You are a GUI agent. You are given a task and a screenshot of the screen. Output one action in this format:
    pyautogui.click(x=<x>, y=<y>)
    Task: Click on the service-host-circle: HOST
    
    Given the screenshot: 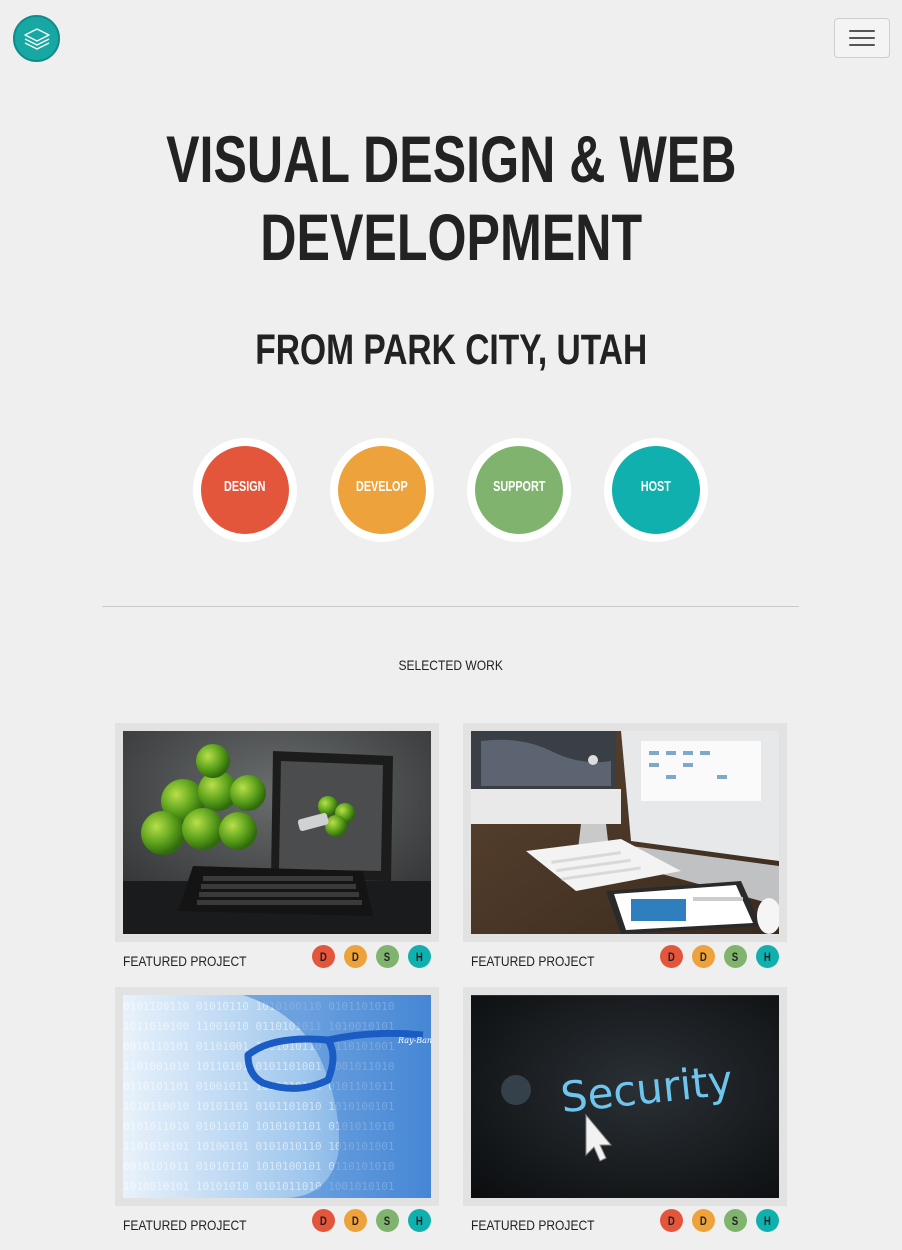 What is the action you would take?
    pyautogui.click(x=656, y=490)
    